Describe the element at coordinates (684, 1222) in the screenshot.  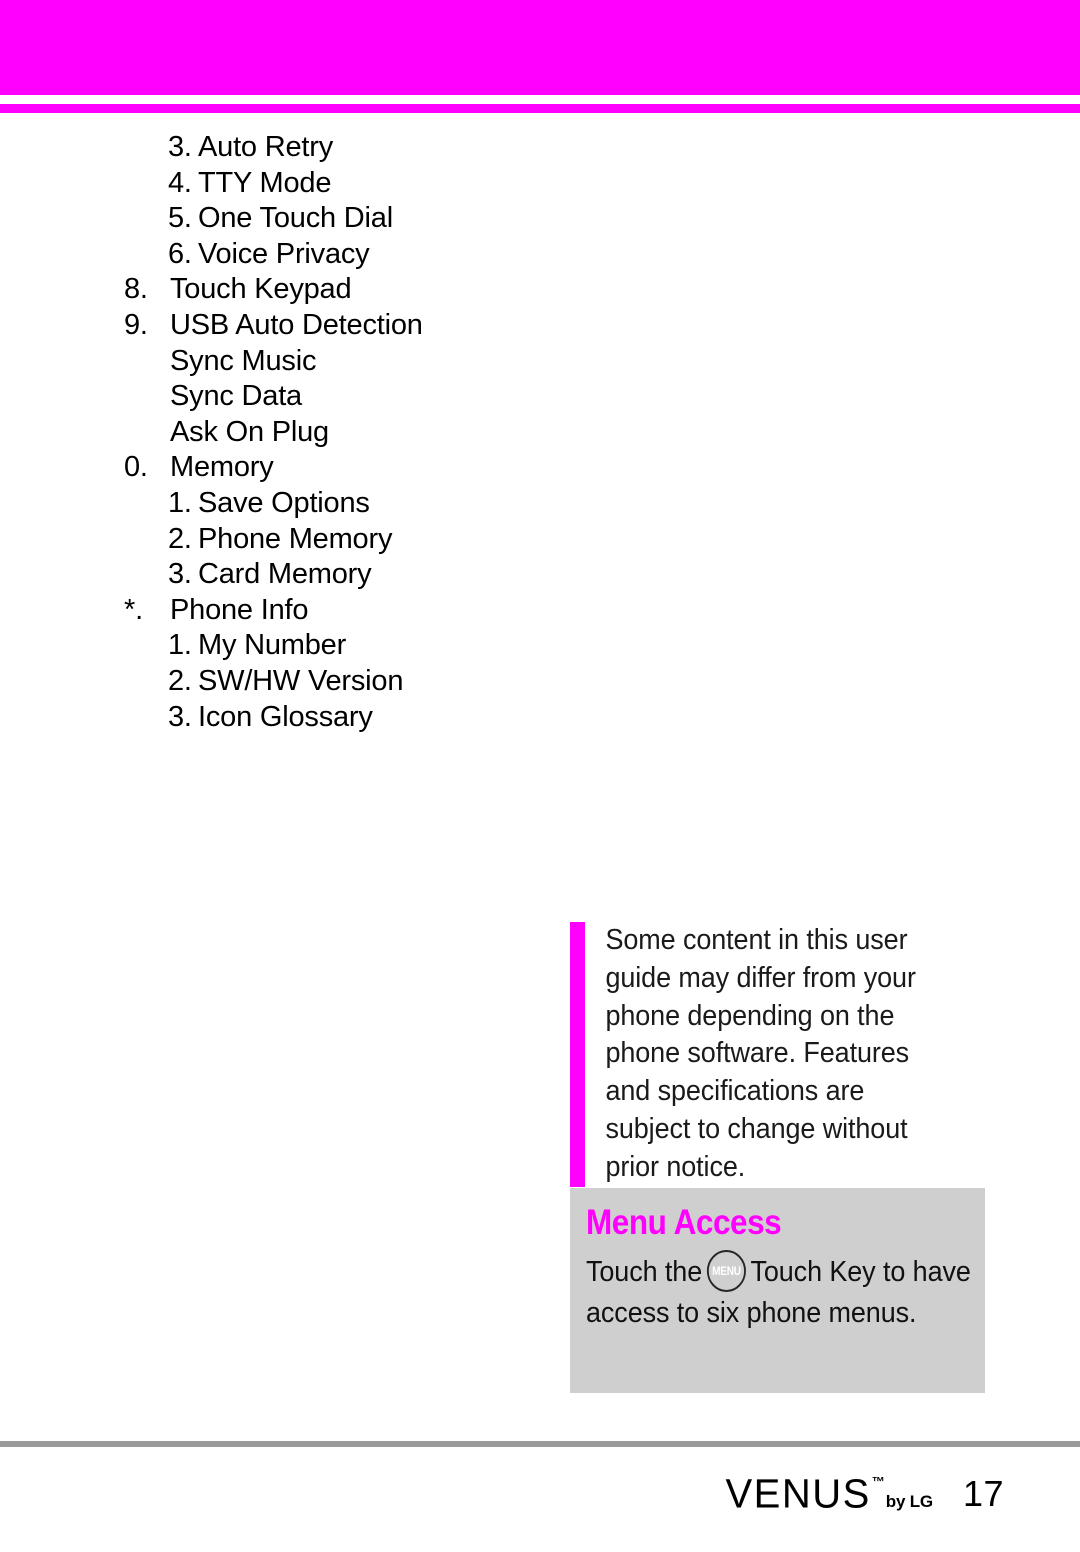
I see `menu-access-title: Menu Access` at that location.